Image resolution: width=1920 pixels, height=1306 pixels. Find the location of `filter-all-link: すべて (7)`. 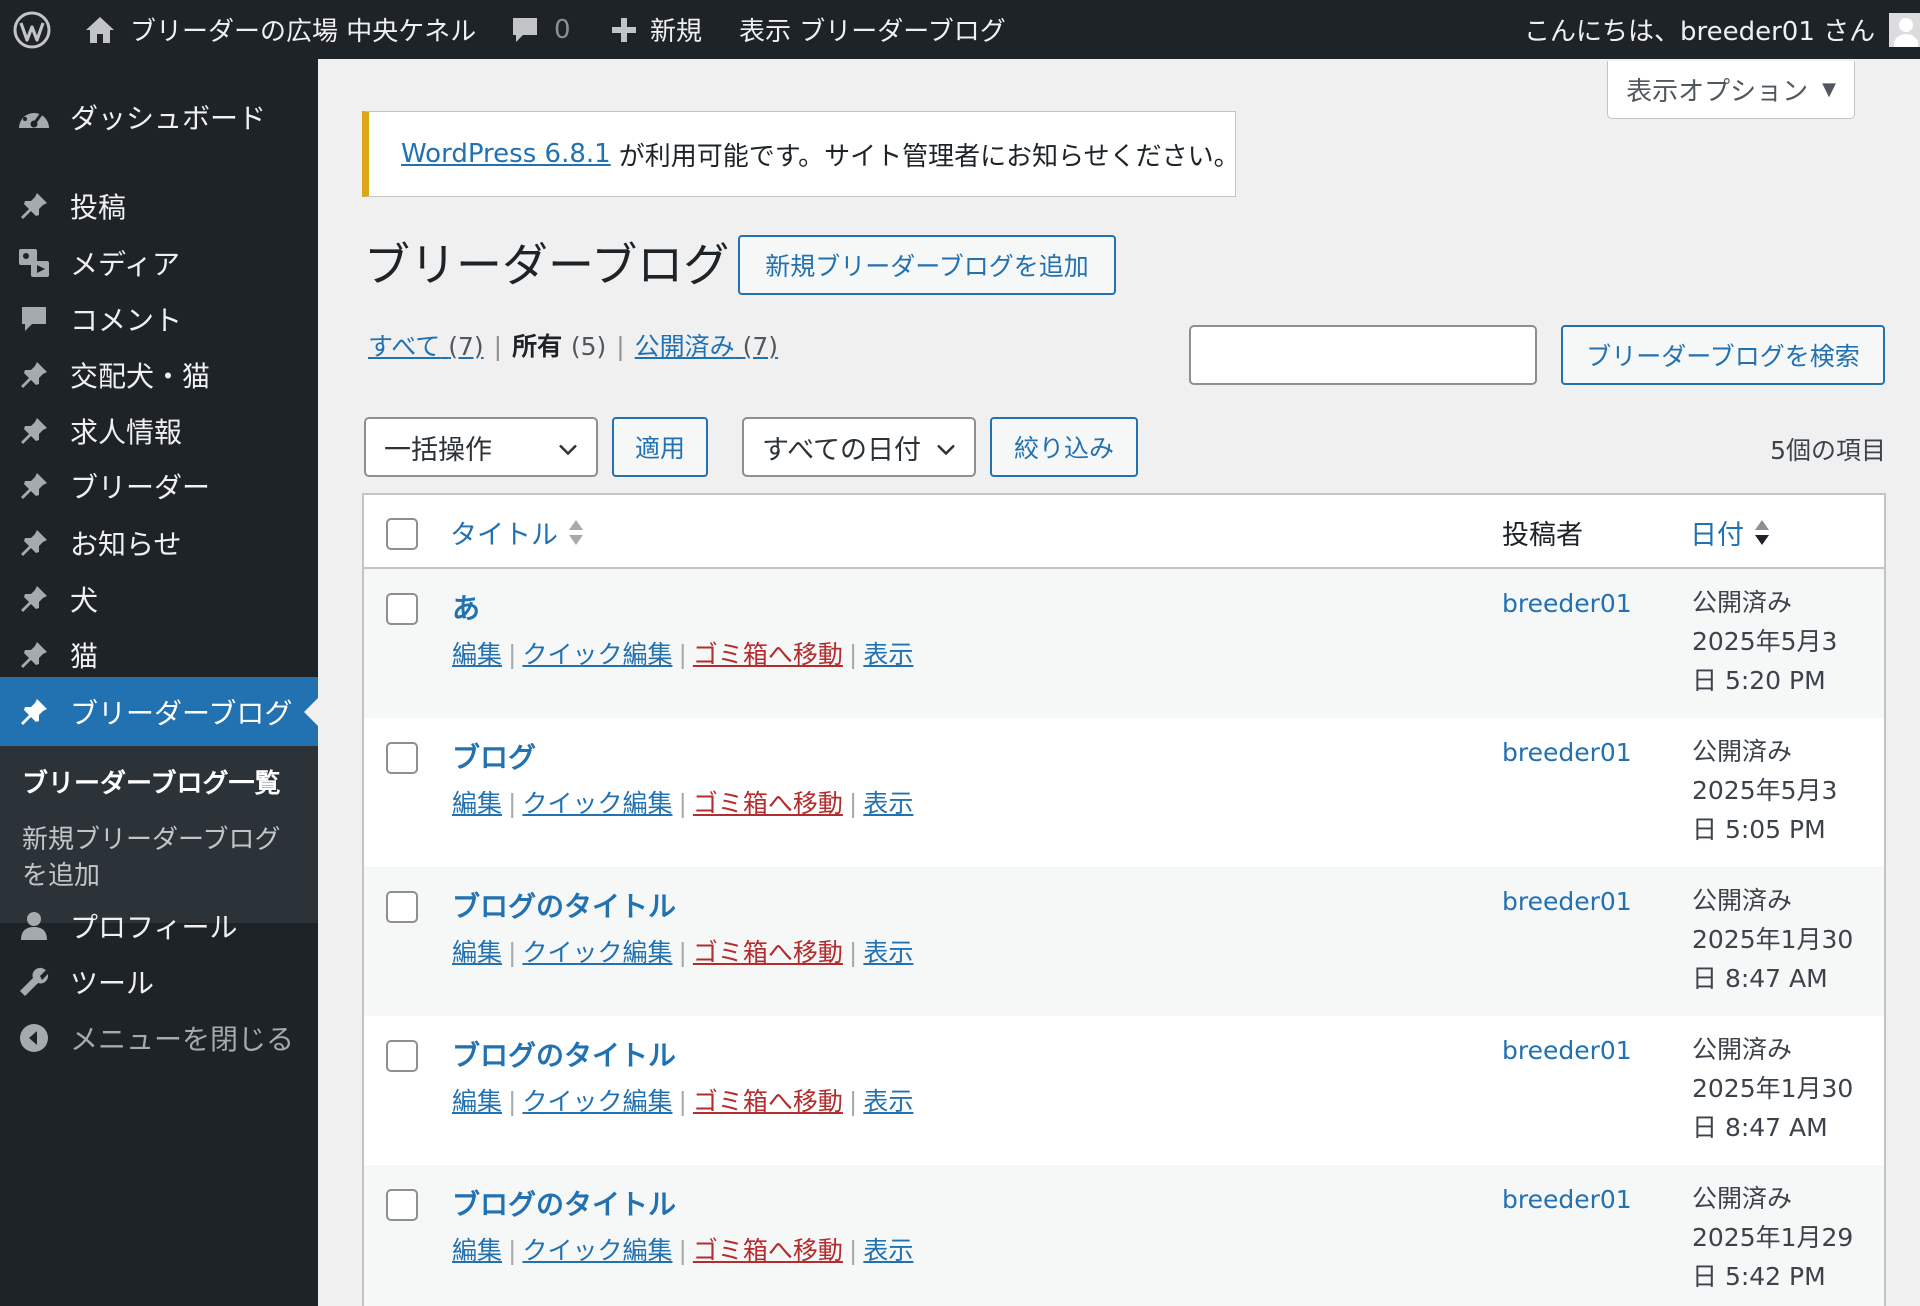

filter-all-link: すべて (7) is located at coordinates (426, 346).